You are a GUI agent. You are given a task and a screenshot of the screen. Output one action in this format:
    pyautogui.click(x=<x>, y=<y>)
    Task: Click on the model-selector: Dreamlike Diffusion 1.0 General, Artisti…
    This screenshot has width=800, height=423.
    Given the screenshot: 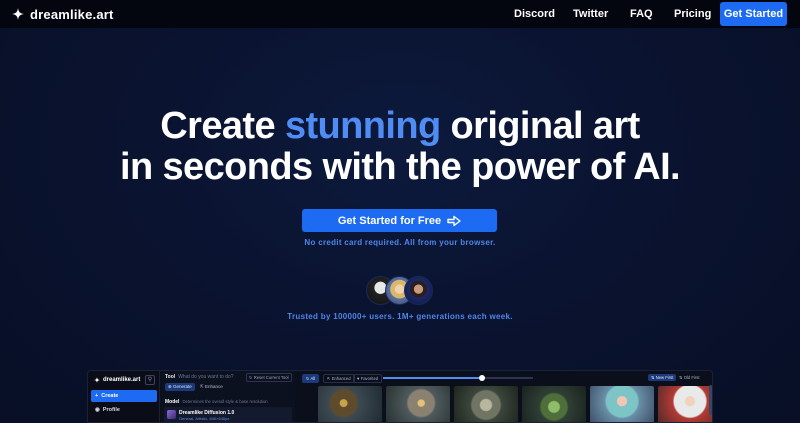 What is the action you would take?
    pyautogui.click(x=228, y=414)
    